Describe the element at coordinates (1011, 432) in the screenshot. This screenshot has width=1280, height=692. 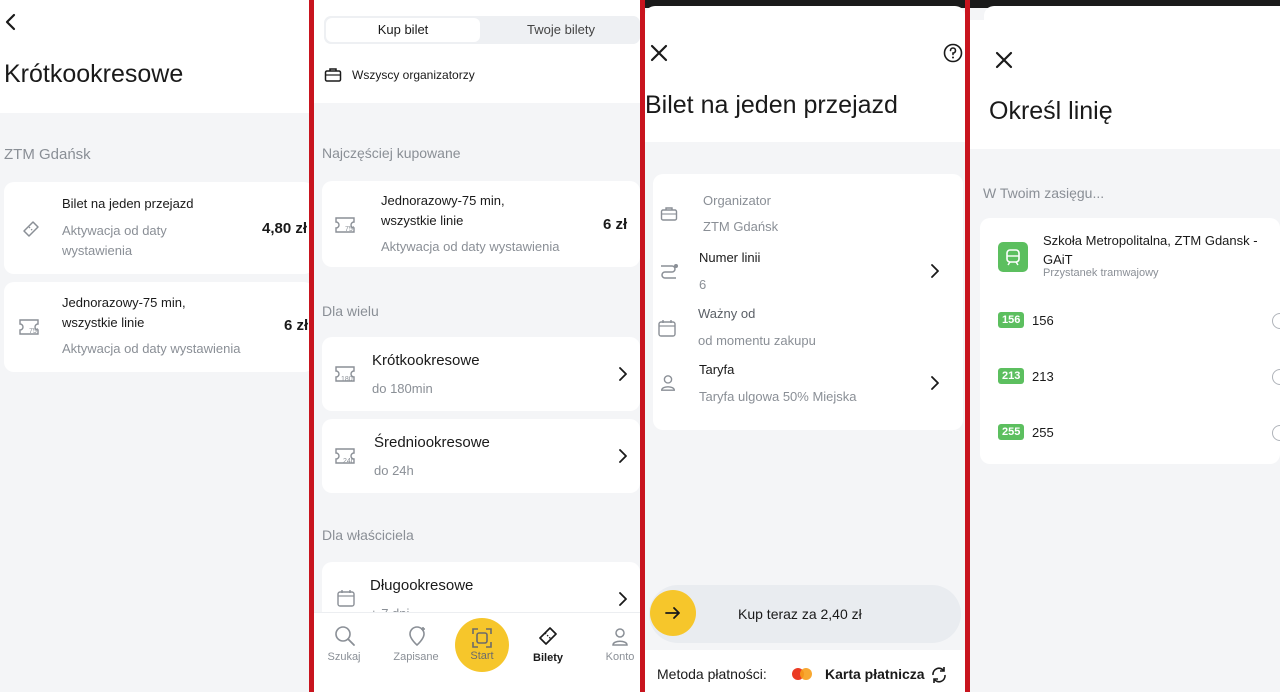
I see `line-badge: 255` at that location.